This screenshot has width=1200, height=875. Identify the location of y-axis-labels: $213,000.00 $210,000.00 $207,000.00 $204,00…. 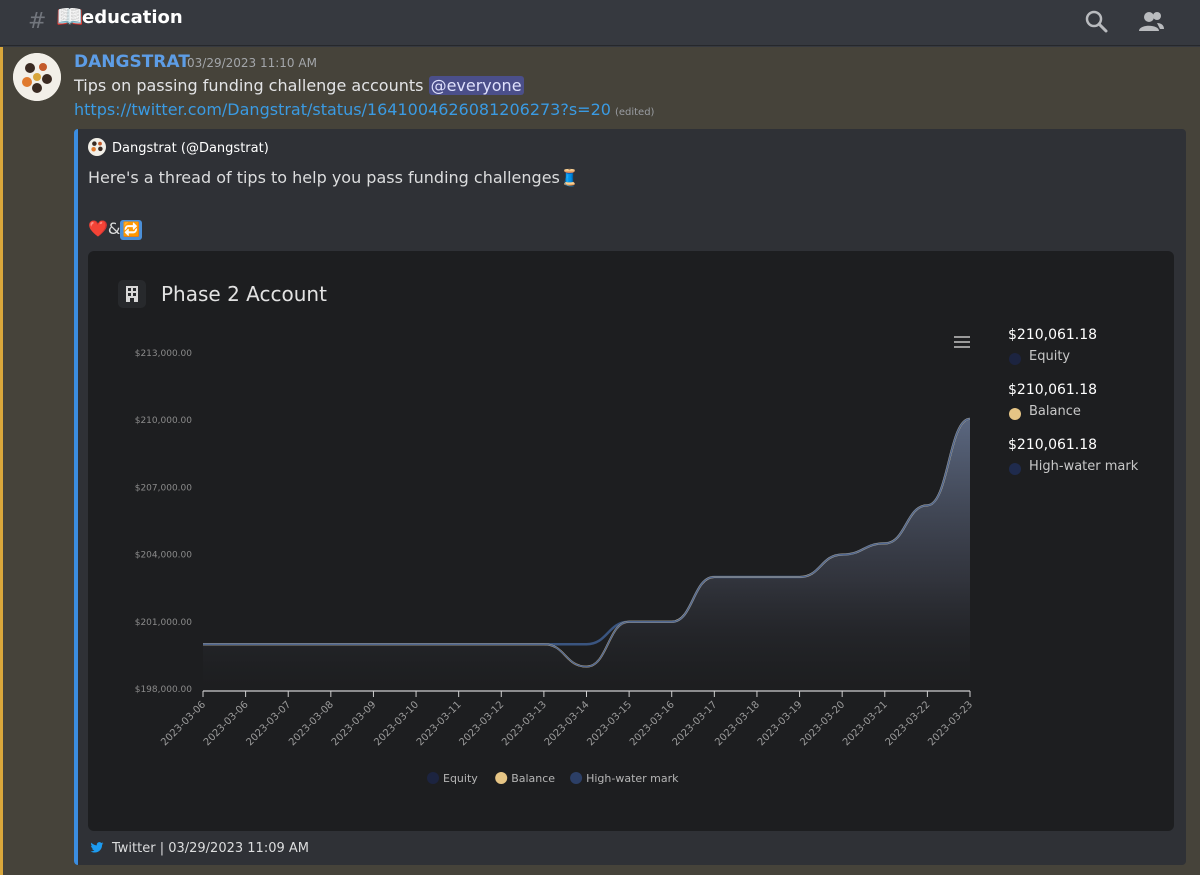
(164, 522).